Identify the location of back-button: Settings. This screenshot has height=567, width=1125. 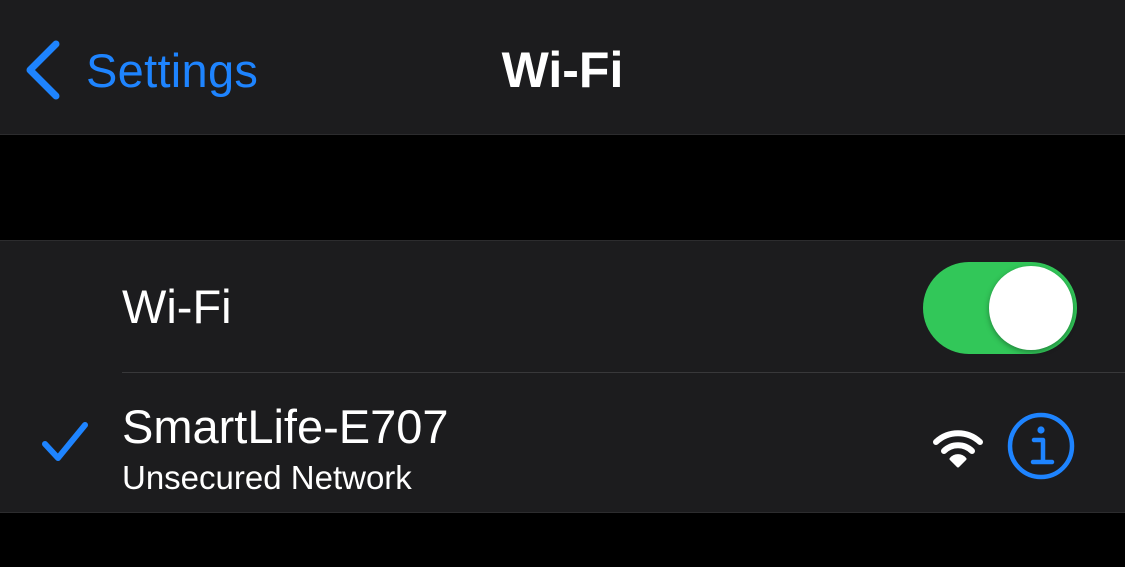
(140, 70).